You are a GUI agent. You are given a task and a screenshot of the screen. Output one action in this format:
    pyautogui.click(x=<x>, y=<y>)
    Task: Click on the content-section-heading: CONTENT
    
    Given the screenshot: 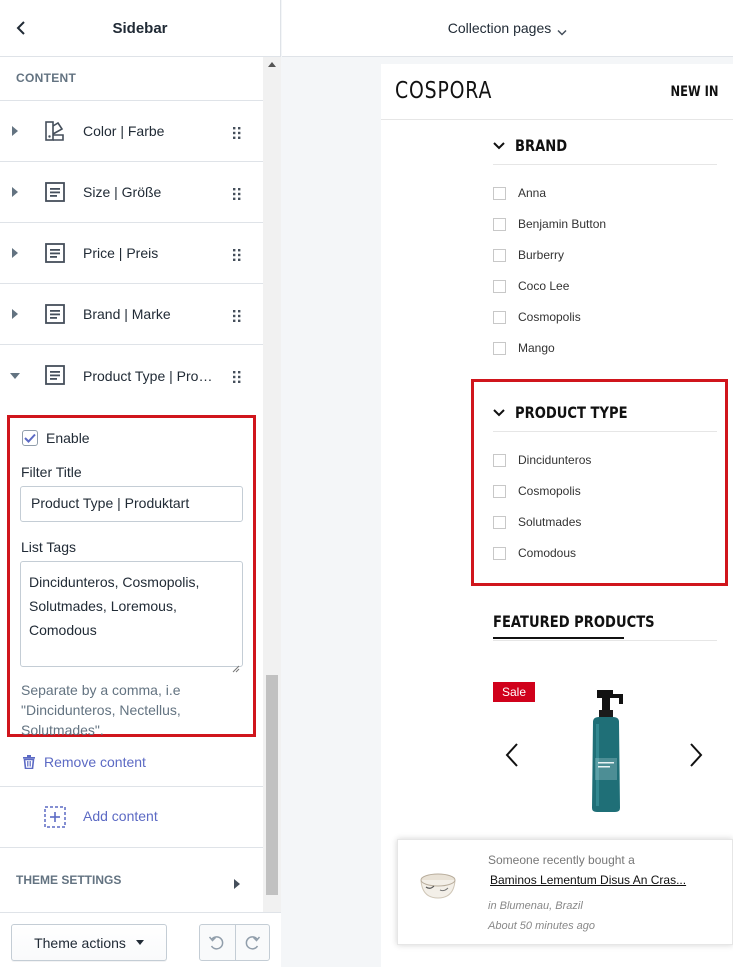 What is the action you would take?
    pyautogui.click(x=131, y=79)
    